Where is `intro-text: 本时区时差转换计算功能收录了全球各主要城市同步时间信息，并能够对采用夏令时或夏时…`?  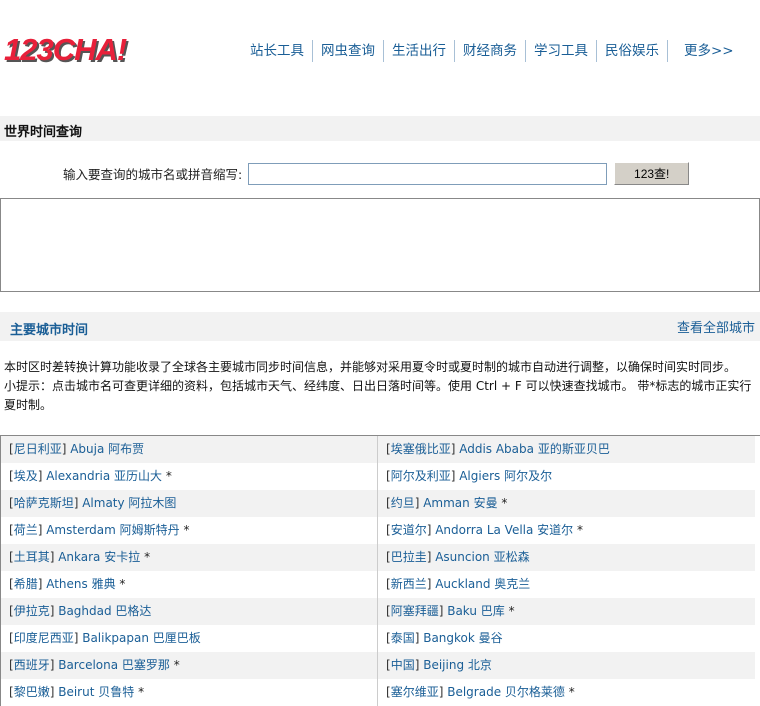 intro-text: 本时区时差转换计算功能收录了全球各主要城市同步时间信息，并能够对采用夏令时或夏时… is located at coordinates (380, 386).